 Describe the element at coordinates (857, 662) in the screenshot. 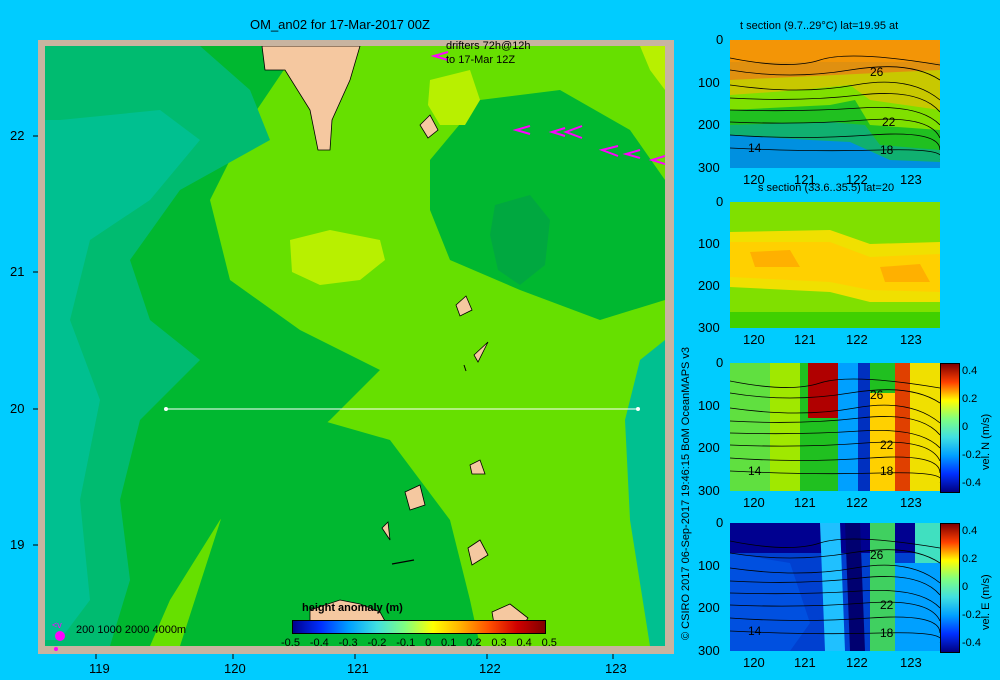

I see `panel4-xtick: 122` at that location.